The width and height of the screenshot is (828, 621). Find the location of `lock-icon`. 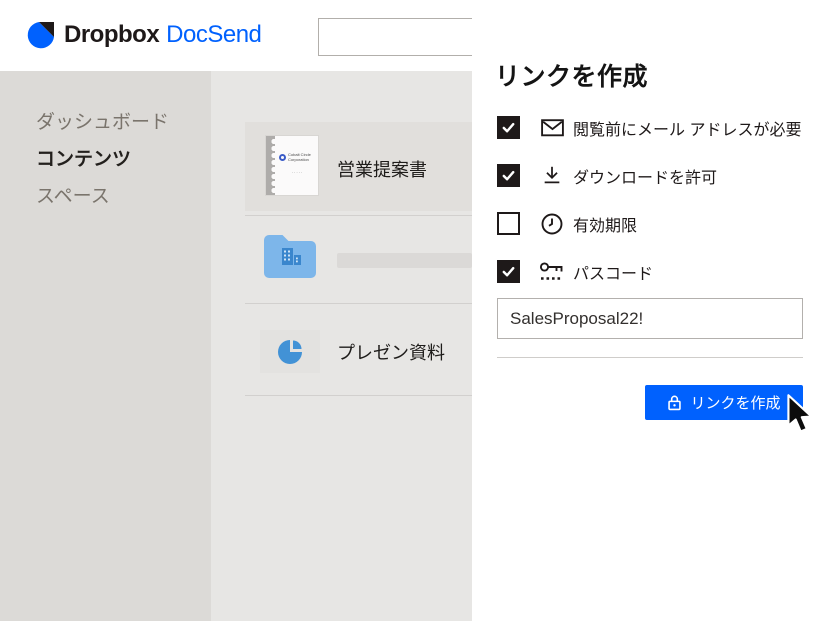

lock-icon is located at coordinates (675, 403).